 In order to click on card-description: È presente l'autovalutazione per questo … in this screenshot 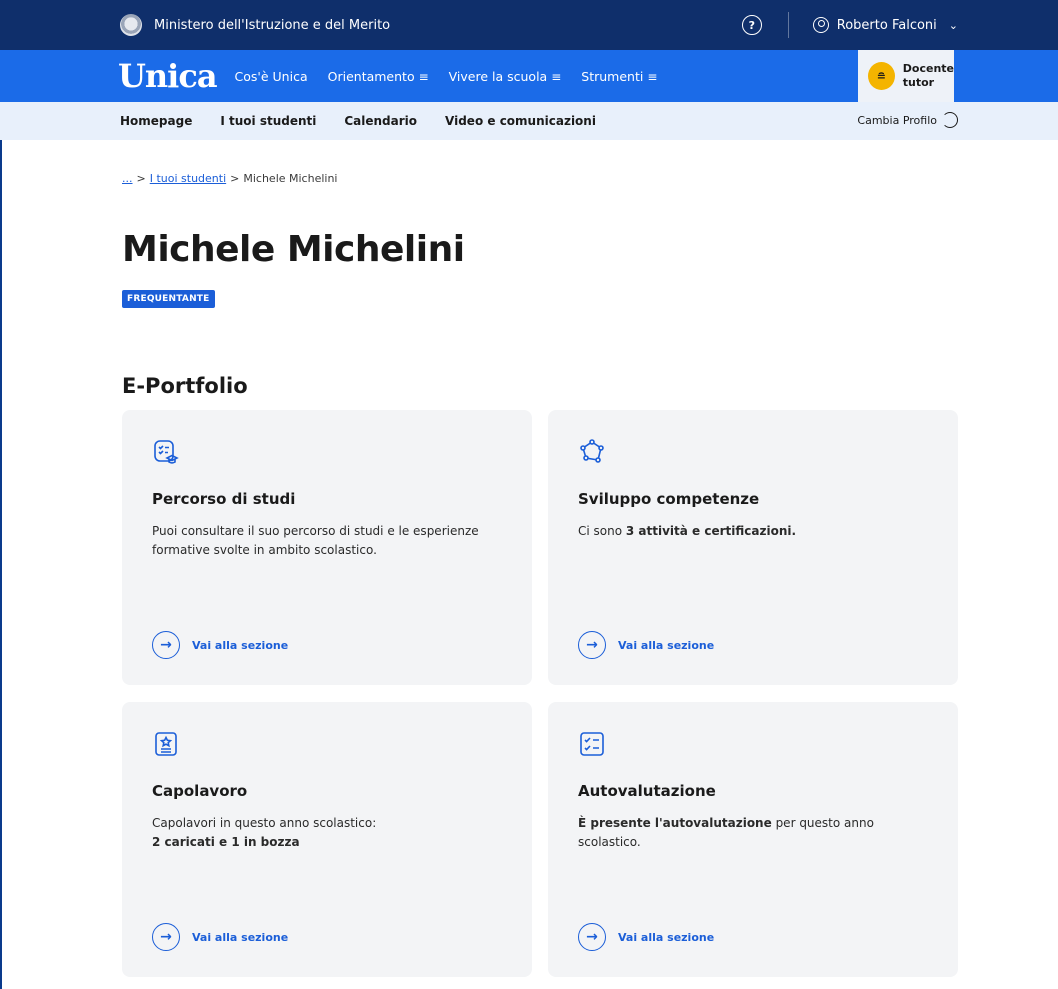, I will do `click(726, 832)`.